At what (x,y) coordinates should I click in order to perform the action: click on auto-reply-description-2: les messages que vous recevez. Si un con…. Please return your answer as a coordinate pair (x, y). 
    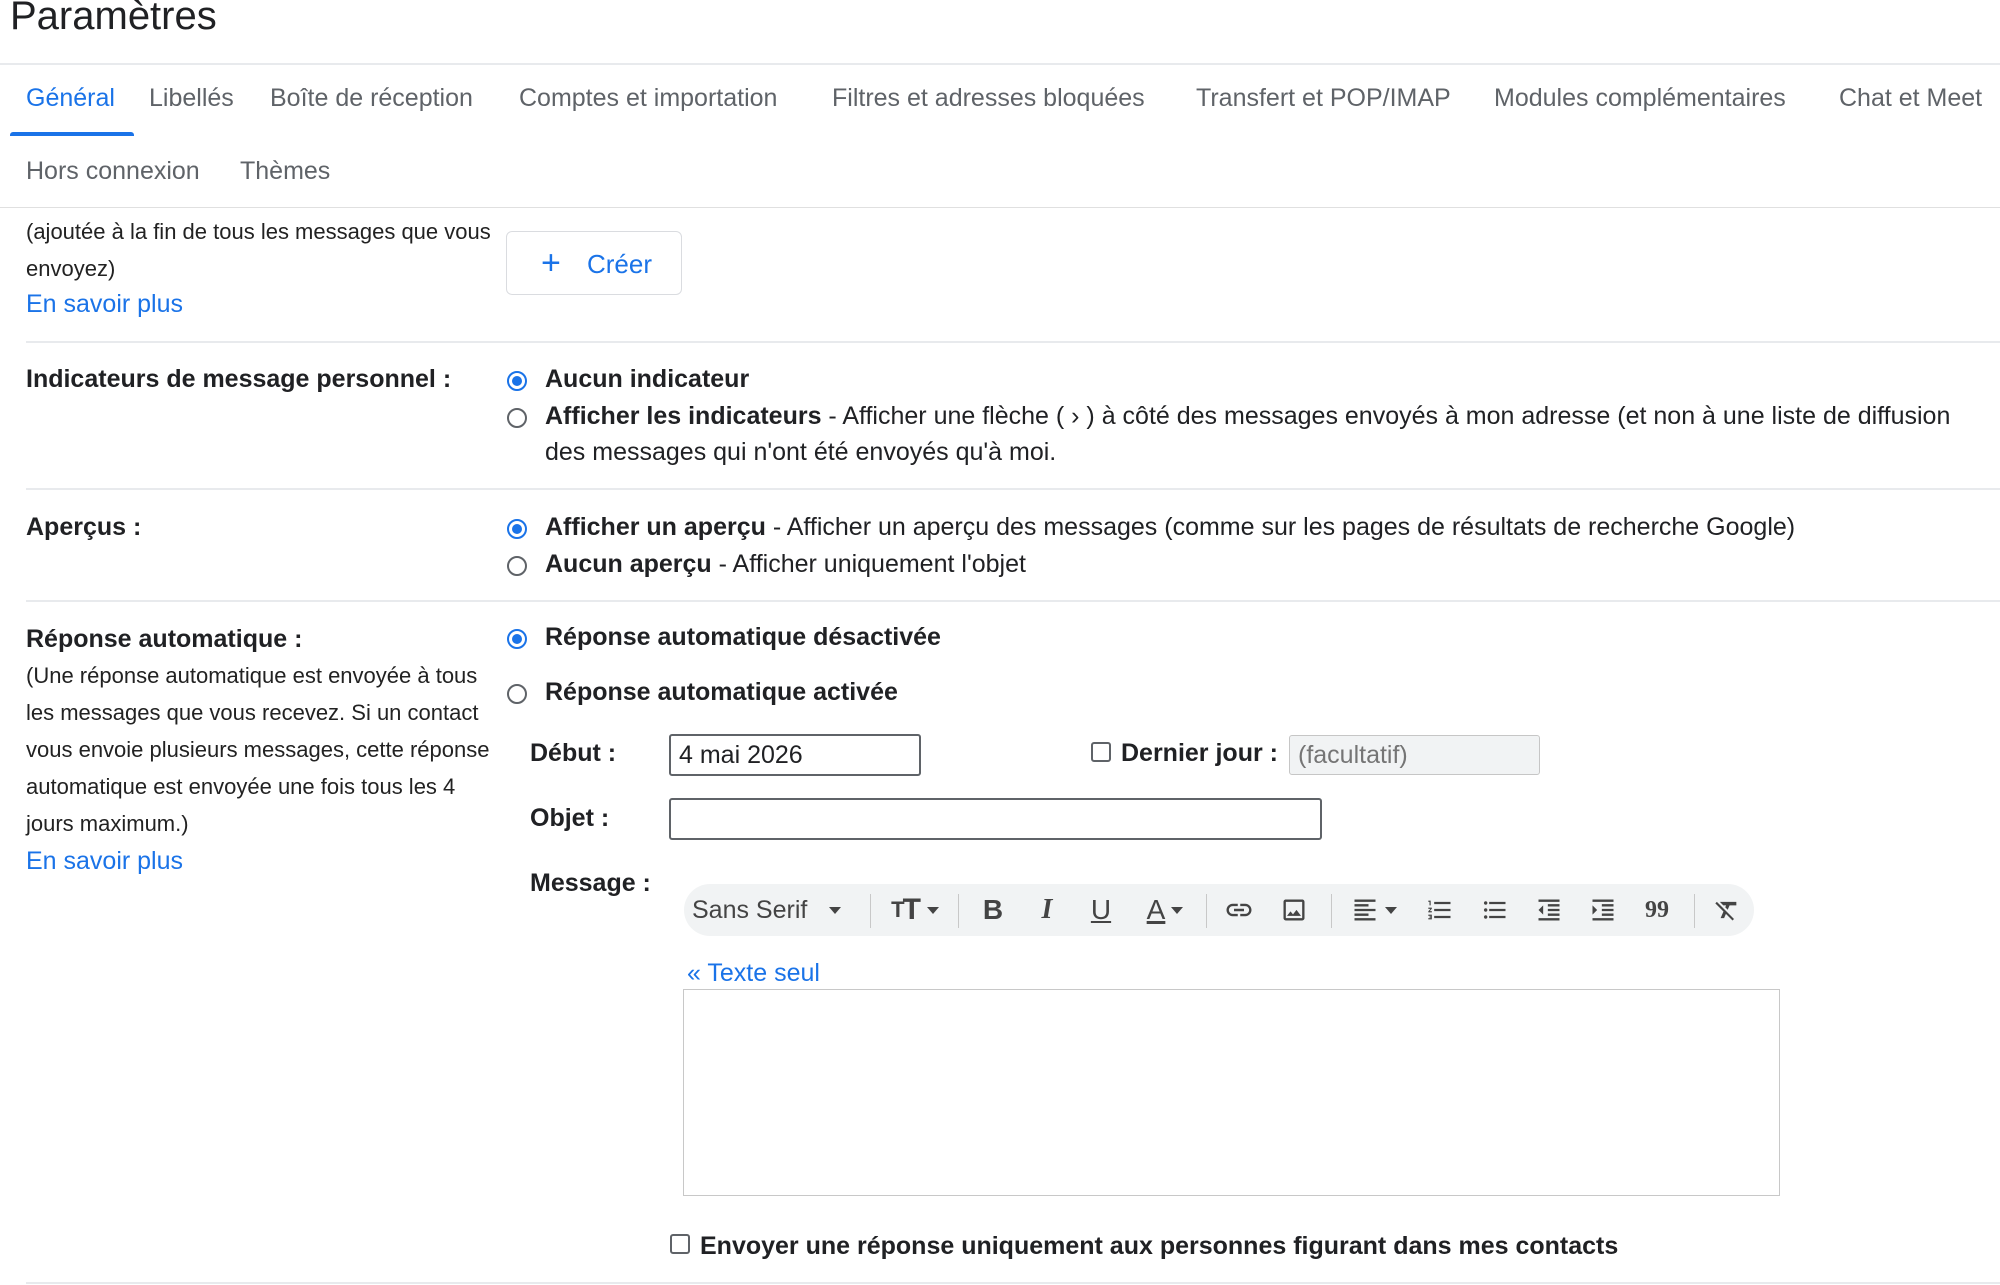
    Looking at the image, I should click on (252, 712).